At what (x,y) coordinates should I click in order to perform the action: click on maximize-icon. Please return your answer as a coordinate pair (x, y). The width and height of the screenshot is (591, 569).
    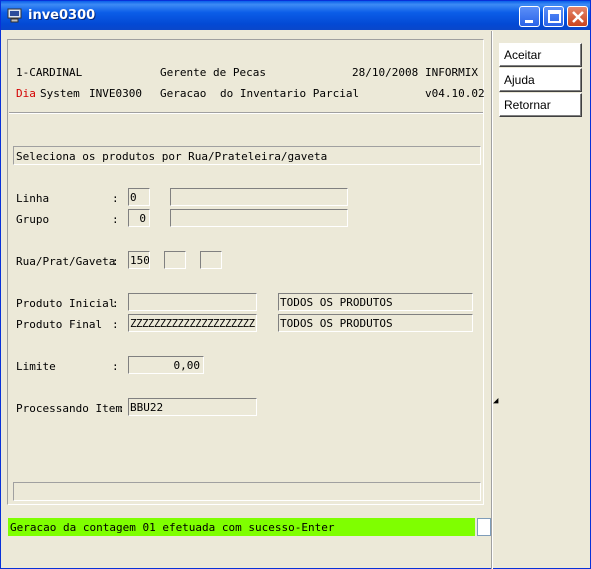
    Looking at the image, I should click on (554, 16).